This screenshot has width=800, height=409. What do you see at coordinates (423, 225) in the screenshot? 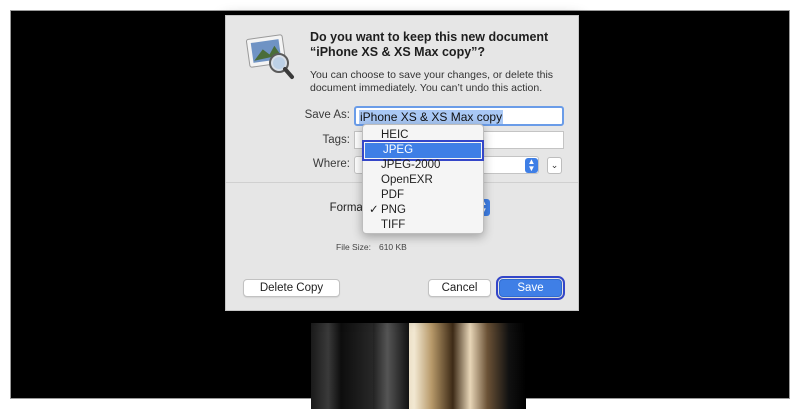
I see `format-option-tiff: TIFF` at bounding box center [423, 225].